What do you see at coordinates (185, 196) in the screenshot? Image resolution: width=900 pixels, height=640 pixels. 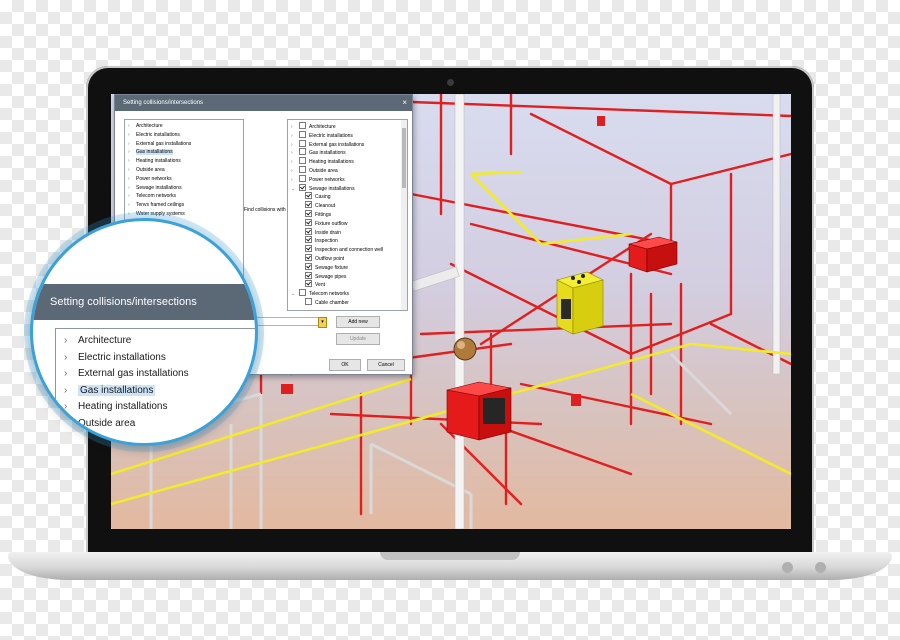 I see `source-tree-item: › Telecom networks` at bounding box center [185, 196].